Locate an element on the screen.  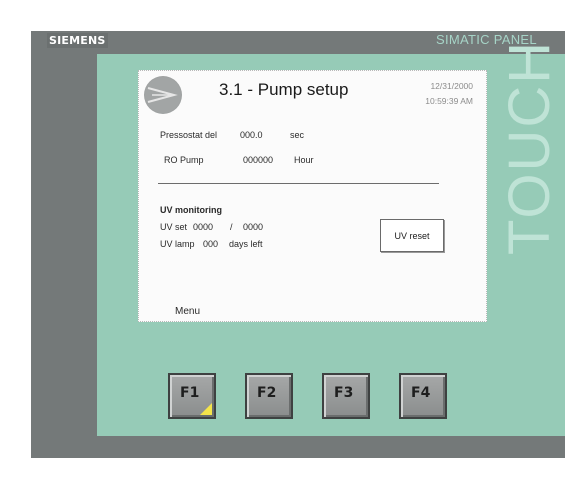
ro-pump-value: 000000 is located at coordinates (258, 160).